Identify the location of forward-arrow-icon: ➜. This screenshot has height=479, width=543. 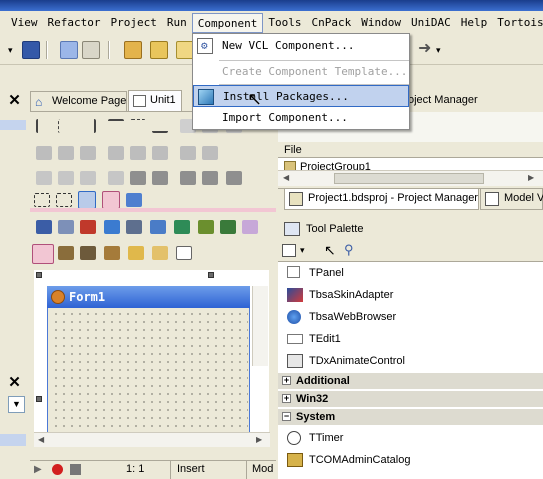
(427, 50).